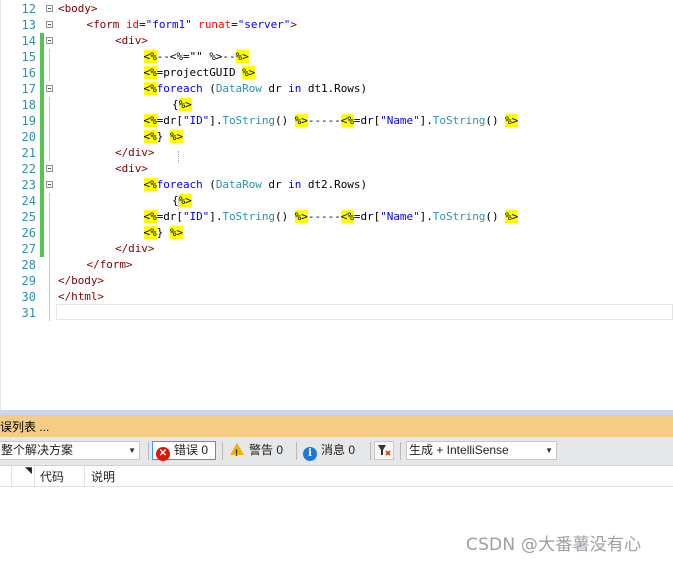 Image resolution: width=673 pixels, height=561 pixels. I want to click on code-line: 26 <%} %>, so click(336, 233).